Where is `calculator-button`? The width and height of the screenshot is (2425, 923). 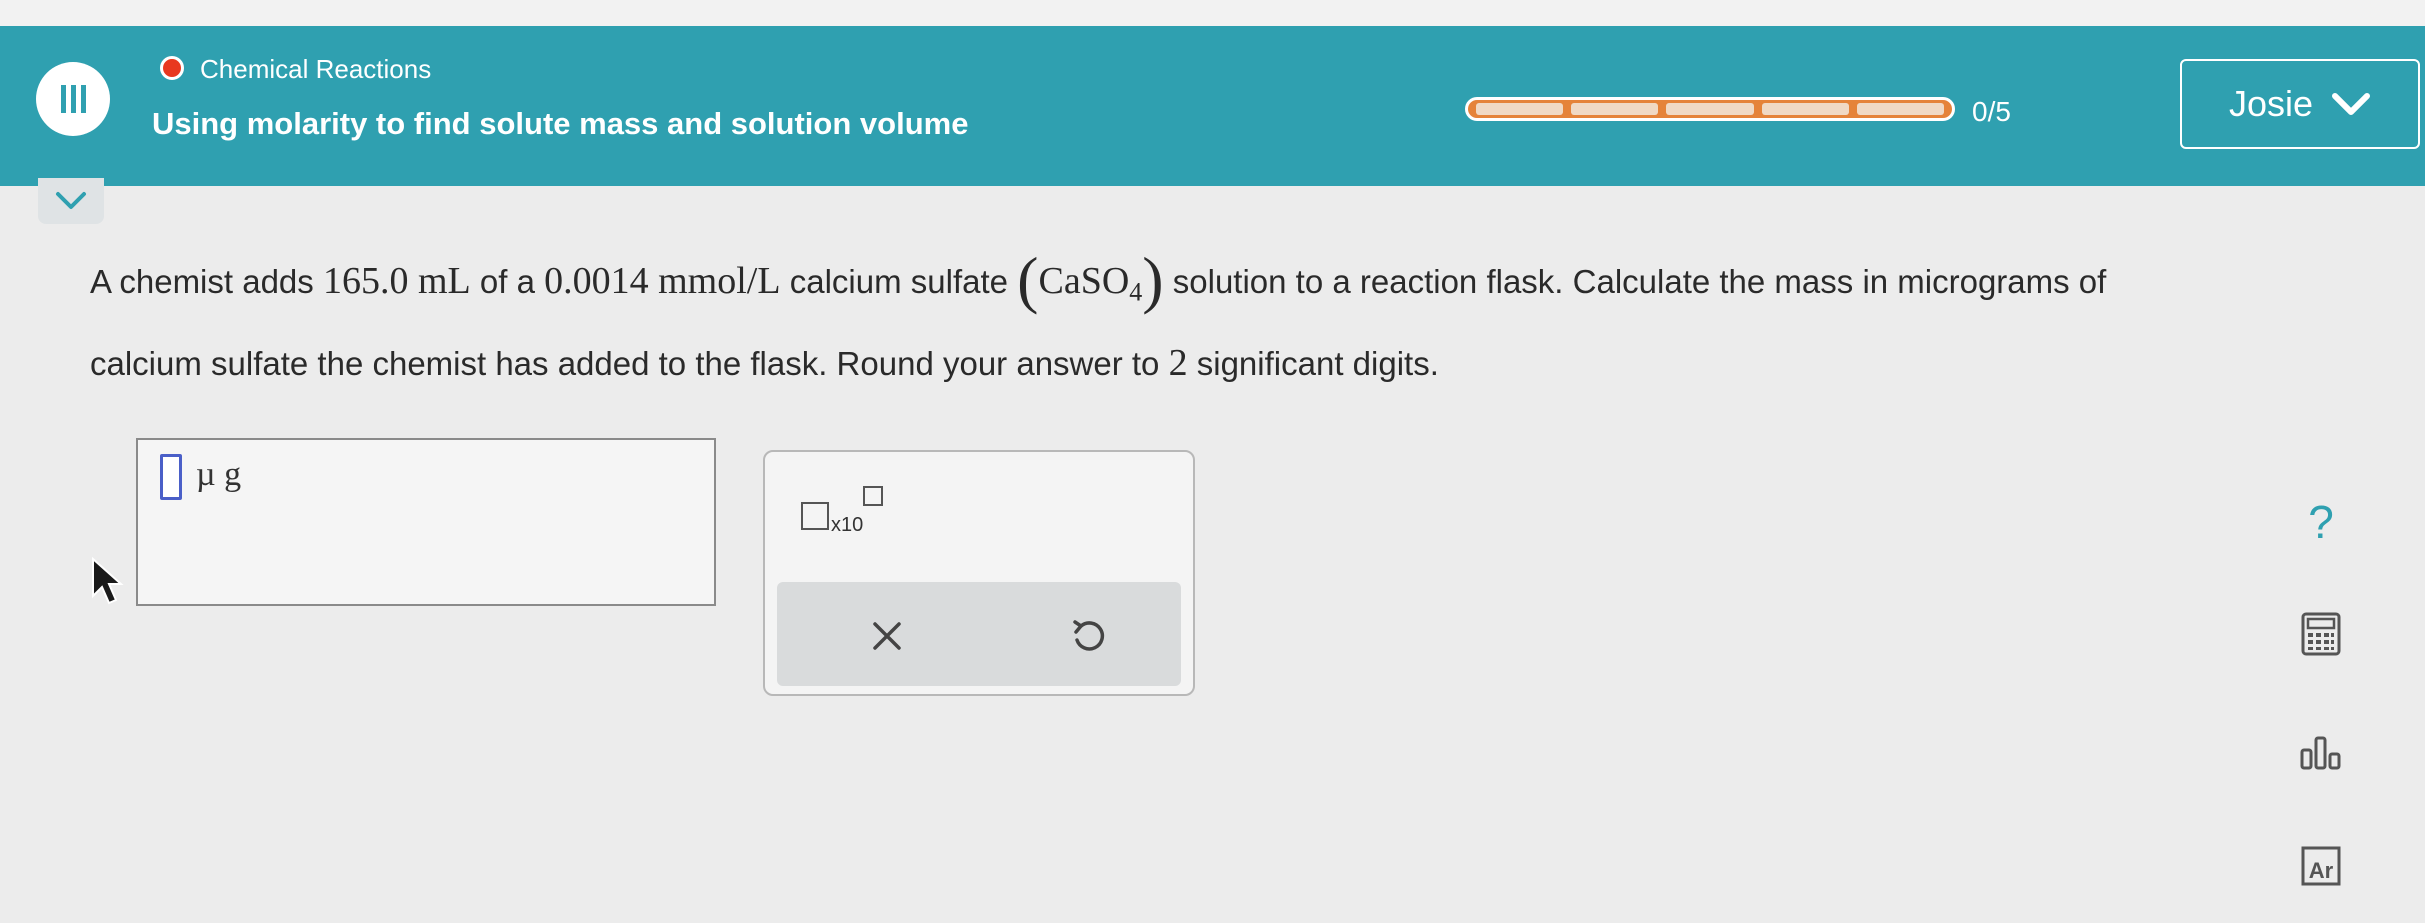
calculator-button is located at coordinates (2321, 634).